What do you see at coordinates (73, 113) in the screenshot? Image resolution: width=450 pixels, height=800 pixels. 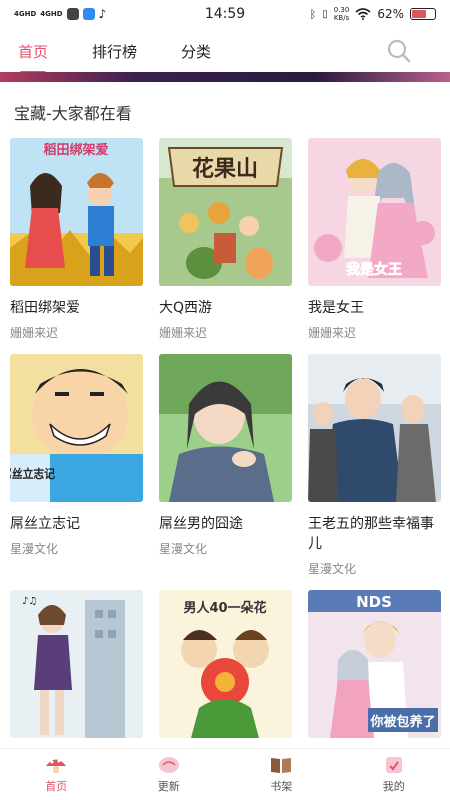 I see `section-title: 宝藏-大家都在看` at bounding box center [73, 113].